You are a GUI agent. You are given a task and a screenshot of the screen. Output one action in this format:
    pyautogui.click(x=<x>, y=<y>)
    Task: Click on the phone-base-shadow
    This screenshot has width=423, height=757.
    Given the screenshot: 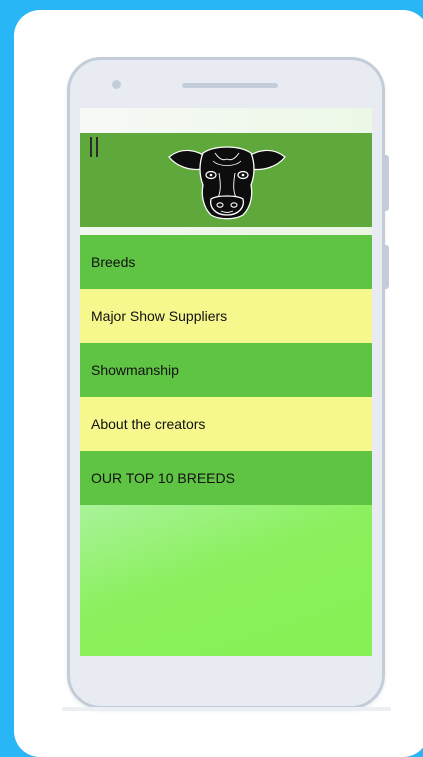 What is the action you would take?
    pyautogui.click(x=226, y=709)
    